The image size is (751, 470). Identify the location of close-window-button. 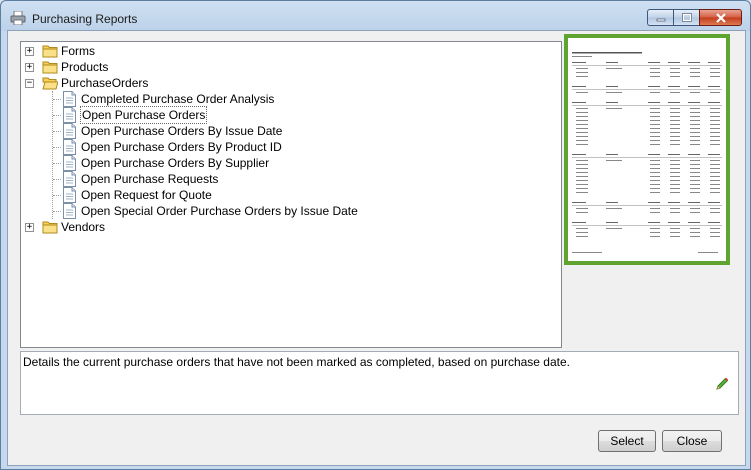
(720, 17).